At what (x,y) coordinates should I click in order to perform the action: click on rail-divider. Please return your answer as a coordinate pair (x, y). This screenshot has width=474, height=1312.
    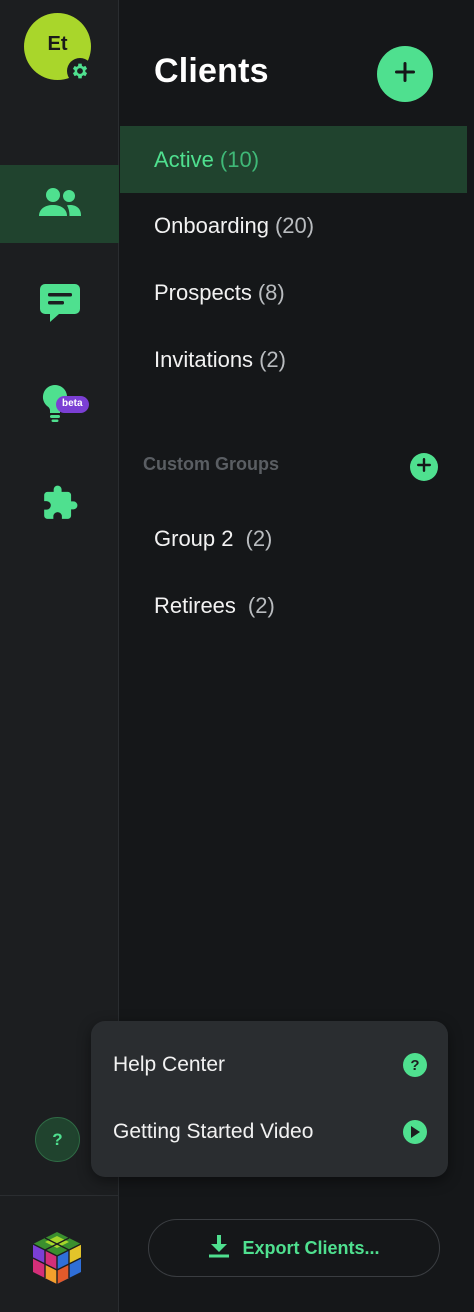
    Looking at the image, I should click on (59, 1195).